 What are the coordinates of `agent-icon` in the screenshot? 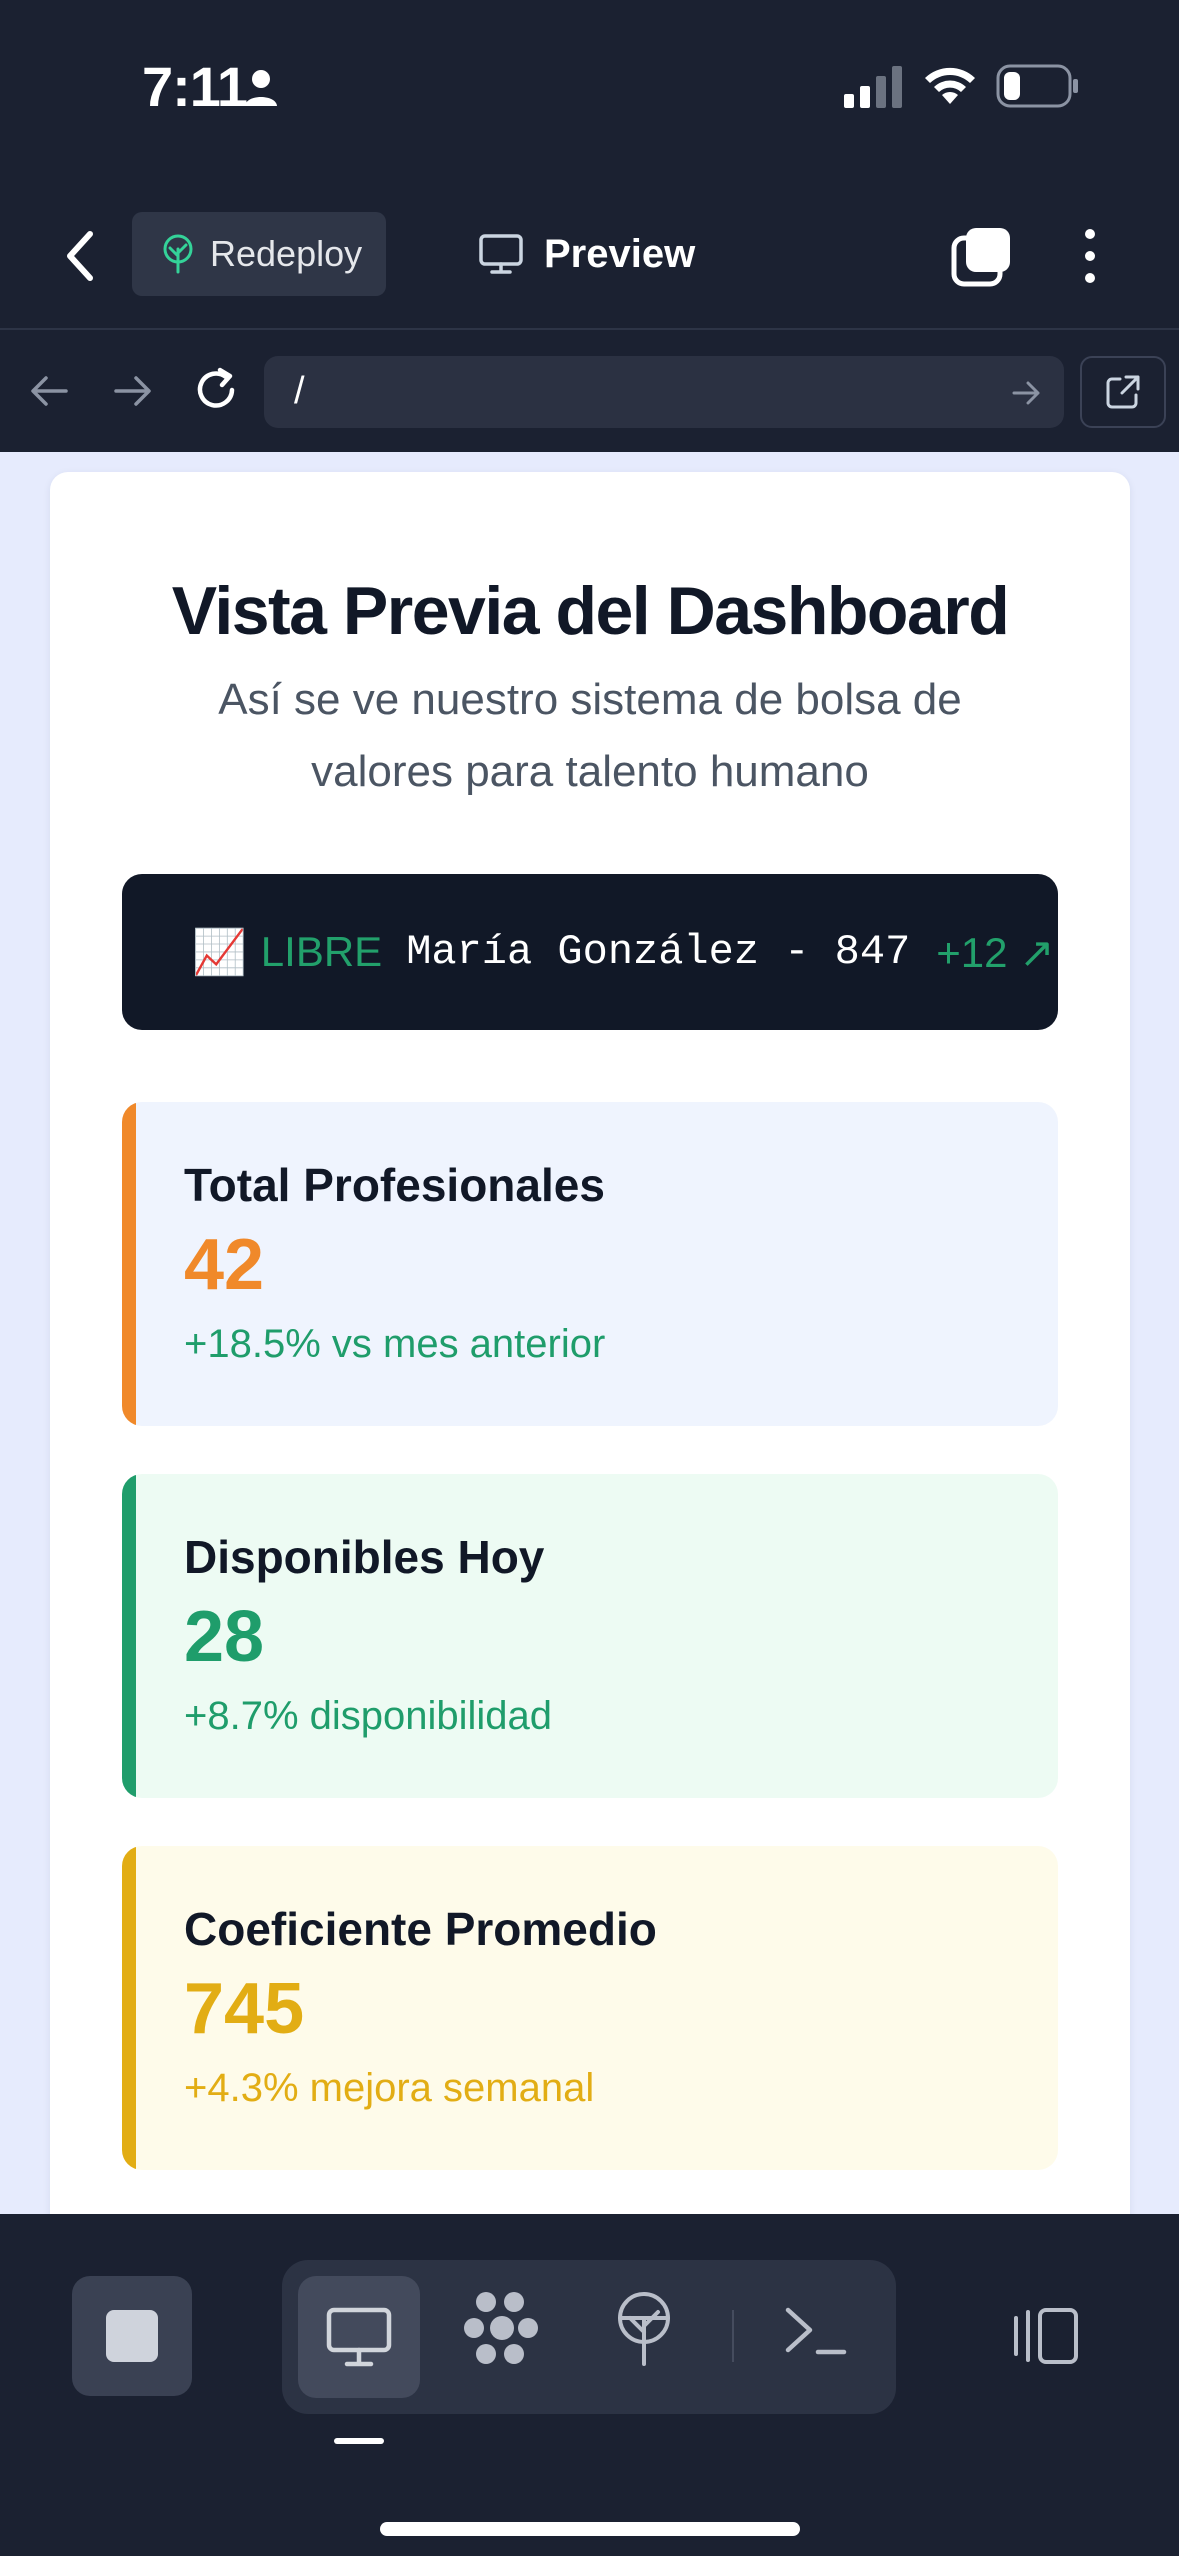 It's located at (502, 2330).